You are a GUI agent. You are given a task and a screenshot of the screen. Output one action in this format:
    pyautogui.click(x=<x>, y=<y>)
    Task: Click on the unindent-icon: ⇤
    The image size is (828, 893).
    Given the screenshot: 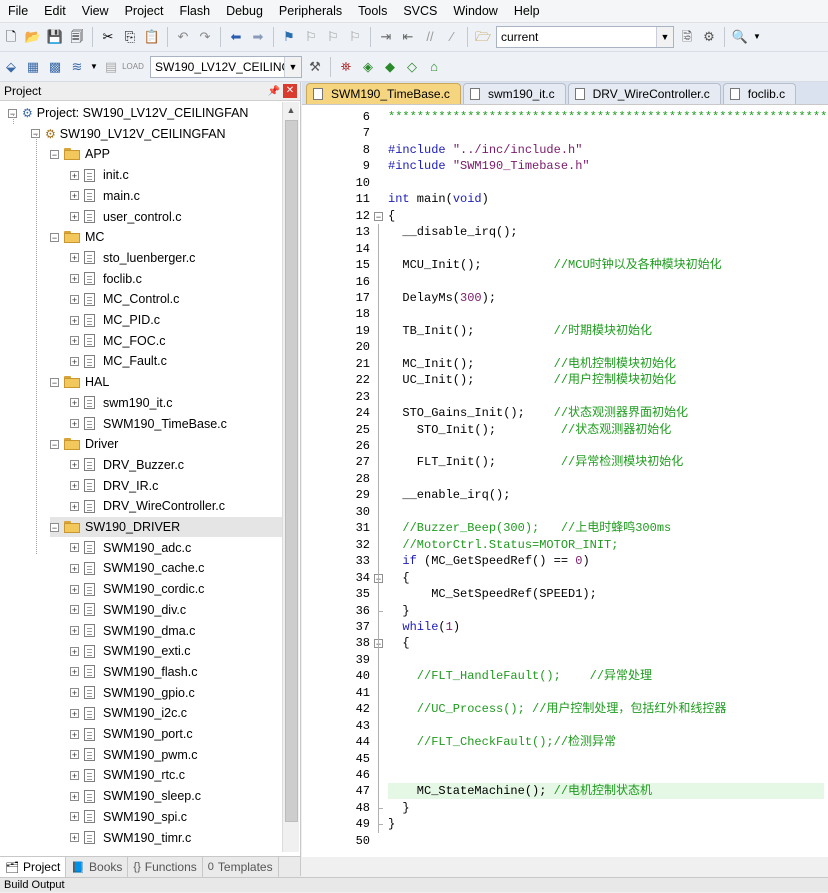 What is the action you would take?
    pyautogui.click(x=408, y=37)
    